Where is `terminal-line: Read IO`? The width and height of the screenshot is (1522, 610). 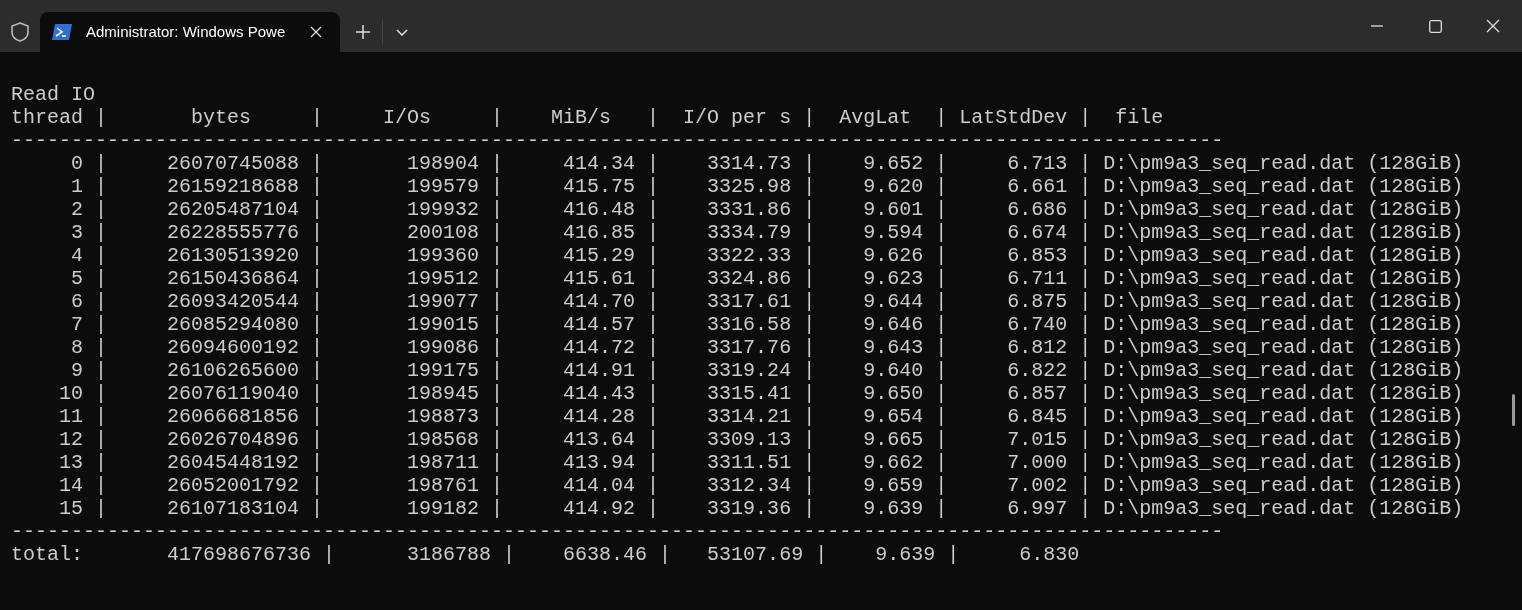 terminal-line: Read IO is located at coordinates (53, 94).